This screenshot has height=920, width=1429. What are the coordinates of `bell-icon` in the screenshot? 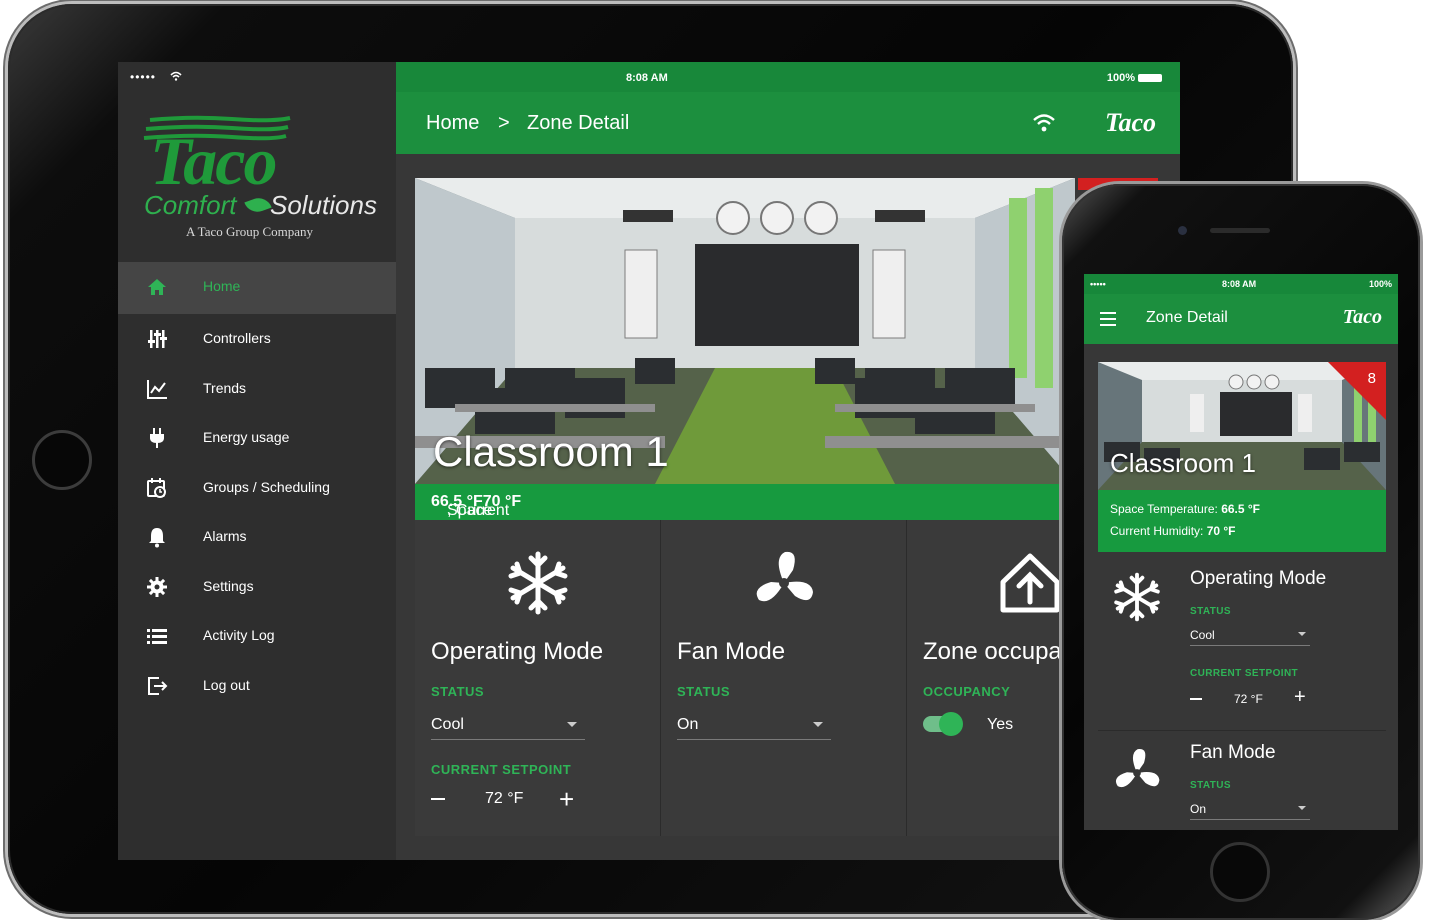 It's located at (157, 538).